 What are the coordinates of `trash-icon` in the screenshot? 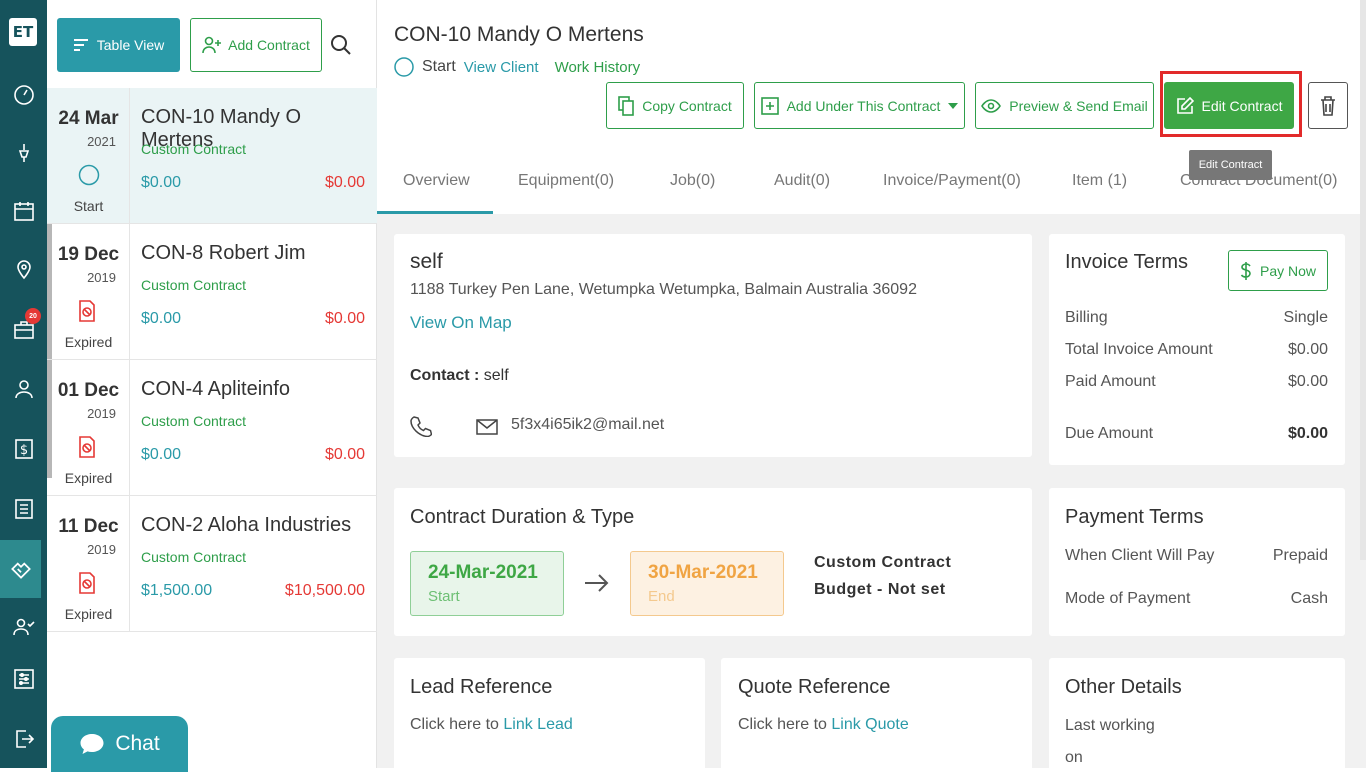 It's located at (1328, 105).